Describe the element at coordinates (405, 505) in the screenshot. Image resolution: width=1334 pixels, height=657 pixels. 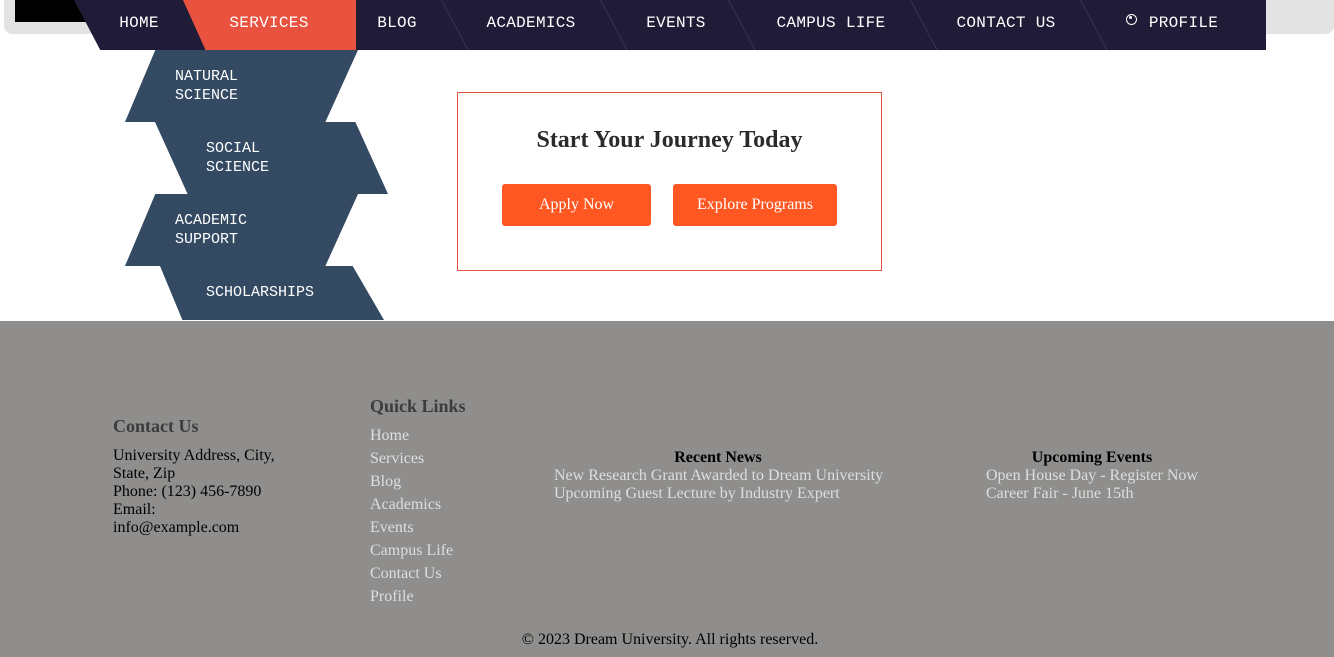
I see `footer-link-academics: Academics` at that location.